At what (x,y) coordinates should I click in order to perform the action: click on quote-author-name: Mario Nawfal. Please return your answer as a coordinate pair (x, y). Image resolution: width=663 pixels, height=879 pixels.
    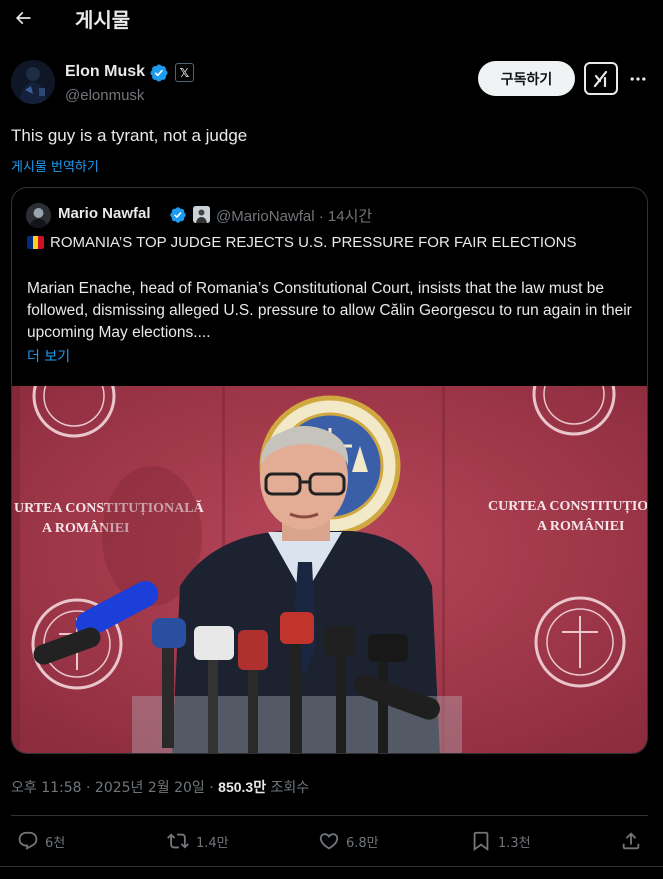
    Looking at the image, I should click on (104, 213).